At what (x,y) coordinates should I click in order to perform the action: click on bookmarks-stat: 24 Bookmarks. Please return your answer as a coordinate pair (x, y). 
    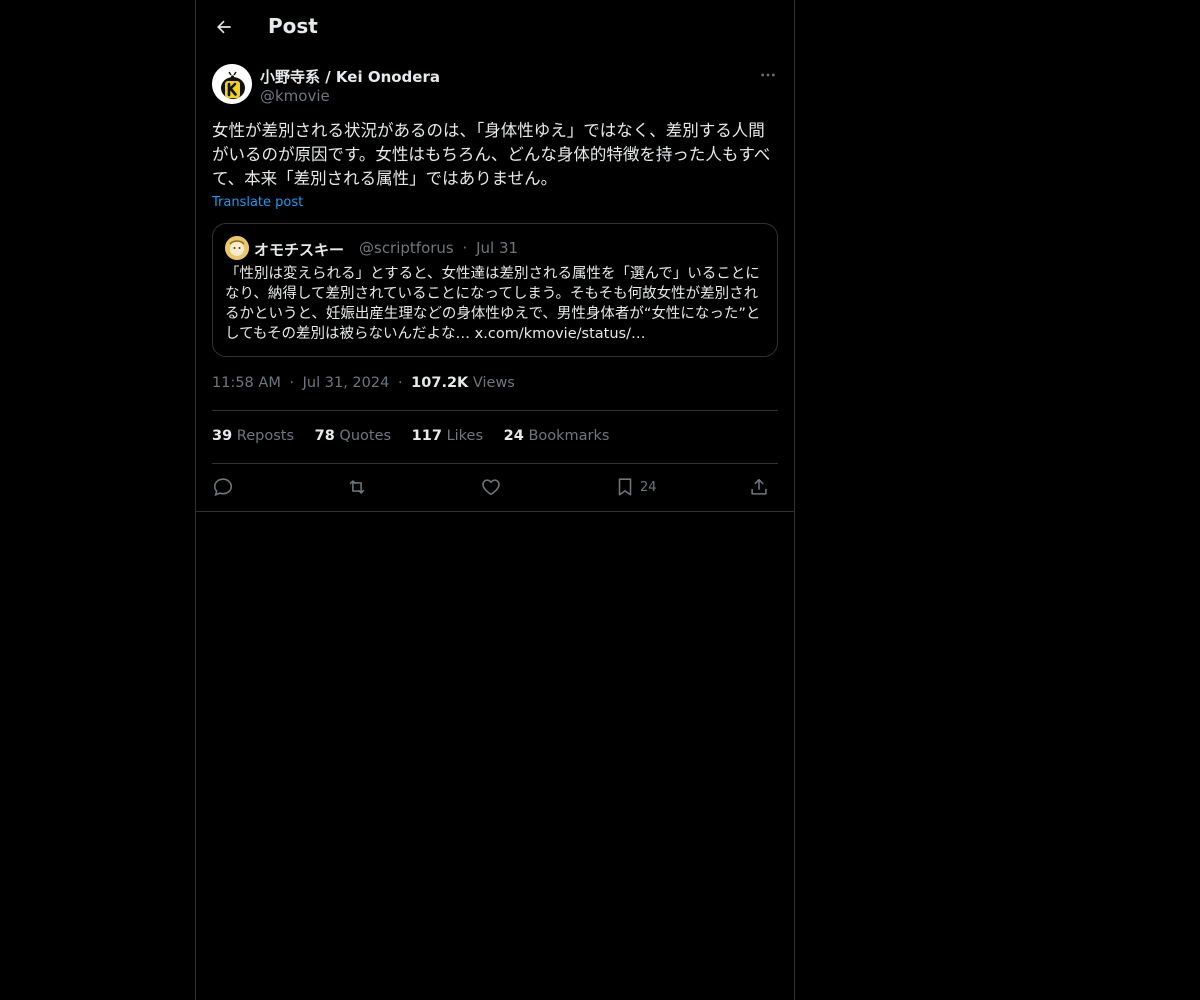
    Looking at the image, I should click on (557, 436).